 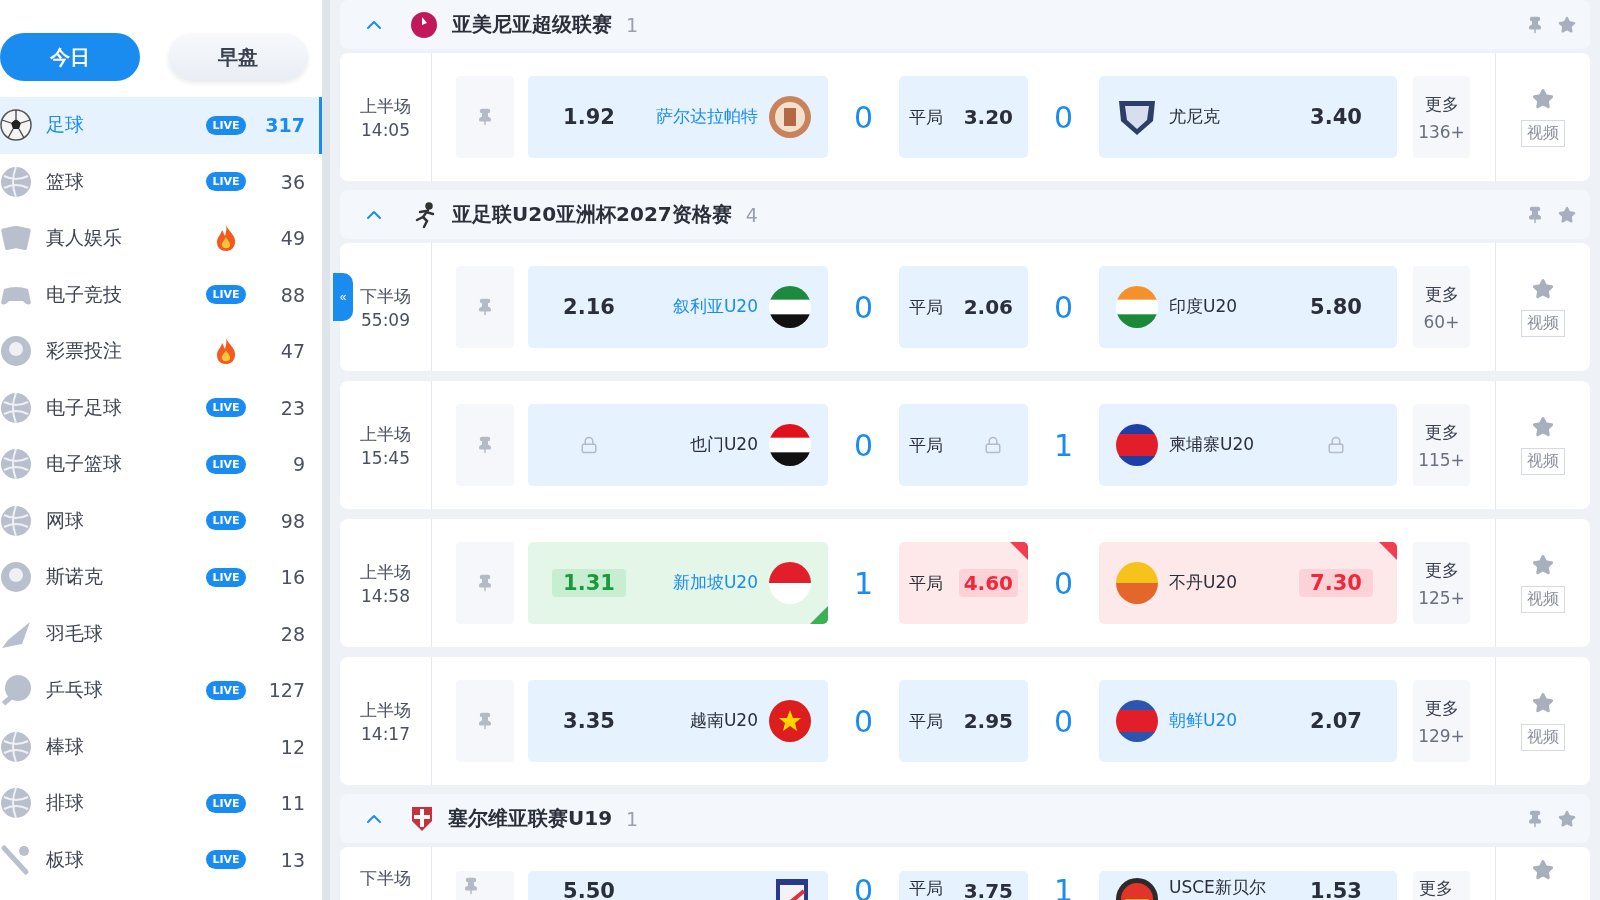 What do you see at coordinates (292, 520) in the screenshot?
I see `sport-count: 98` at bounding box center [292, 520].